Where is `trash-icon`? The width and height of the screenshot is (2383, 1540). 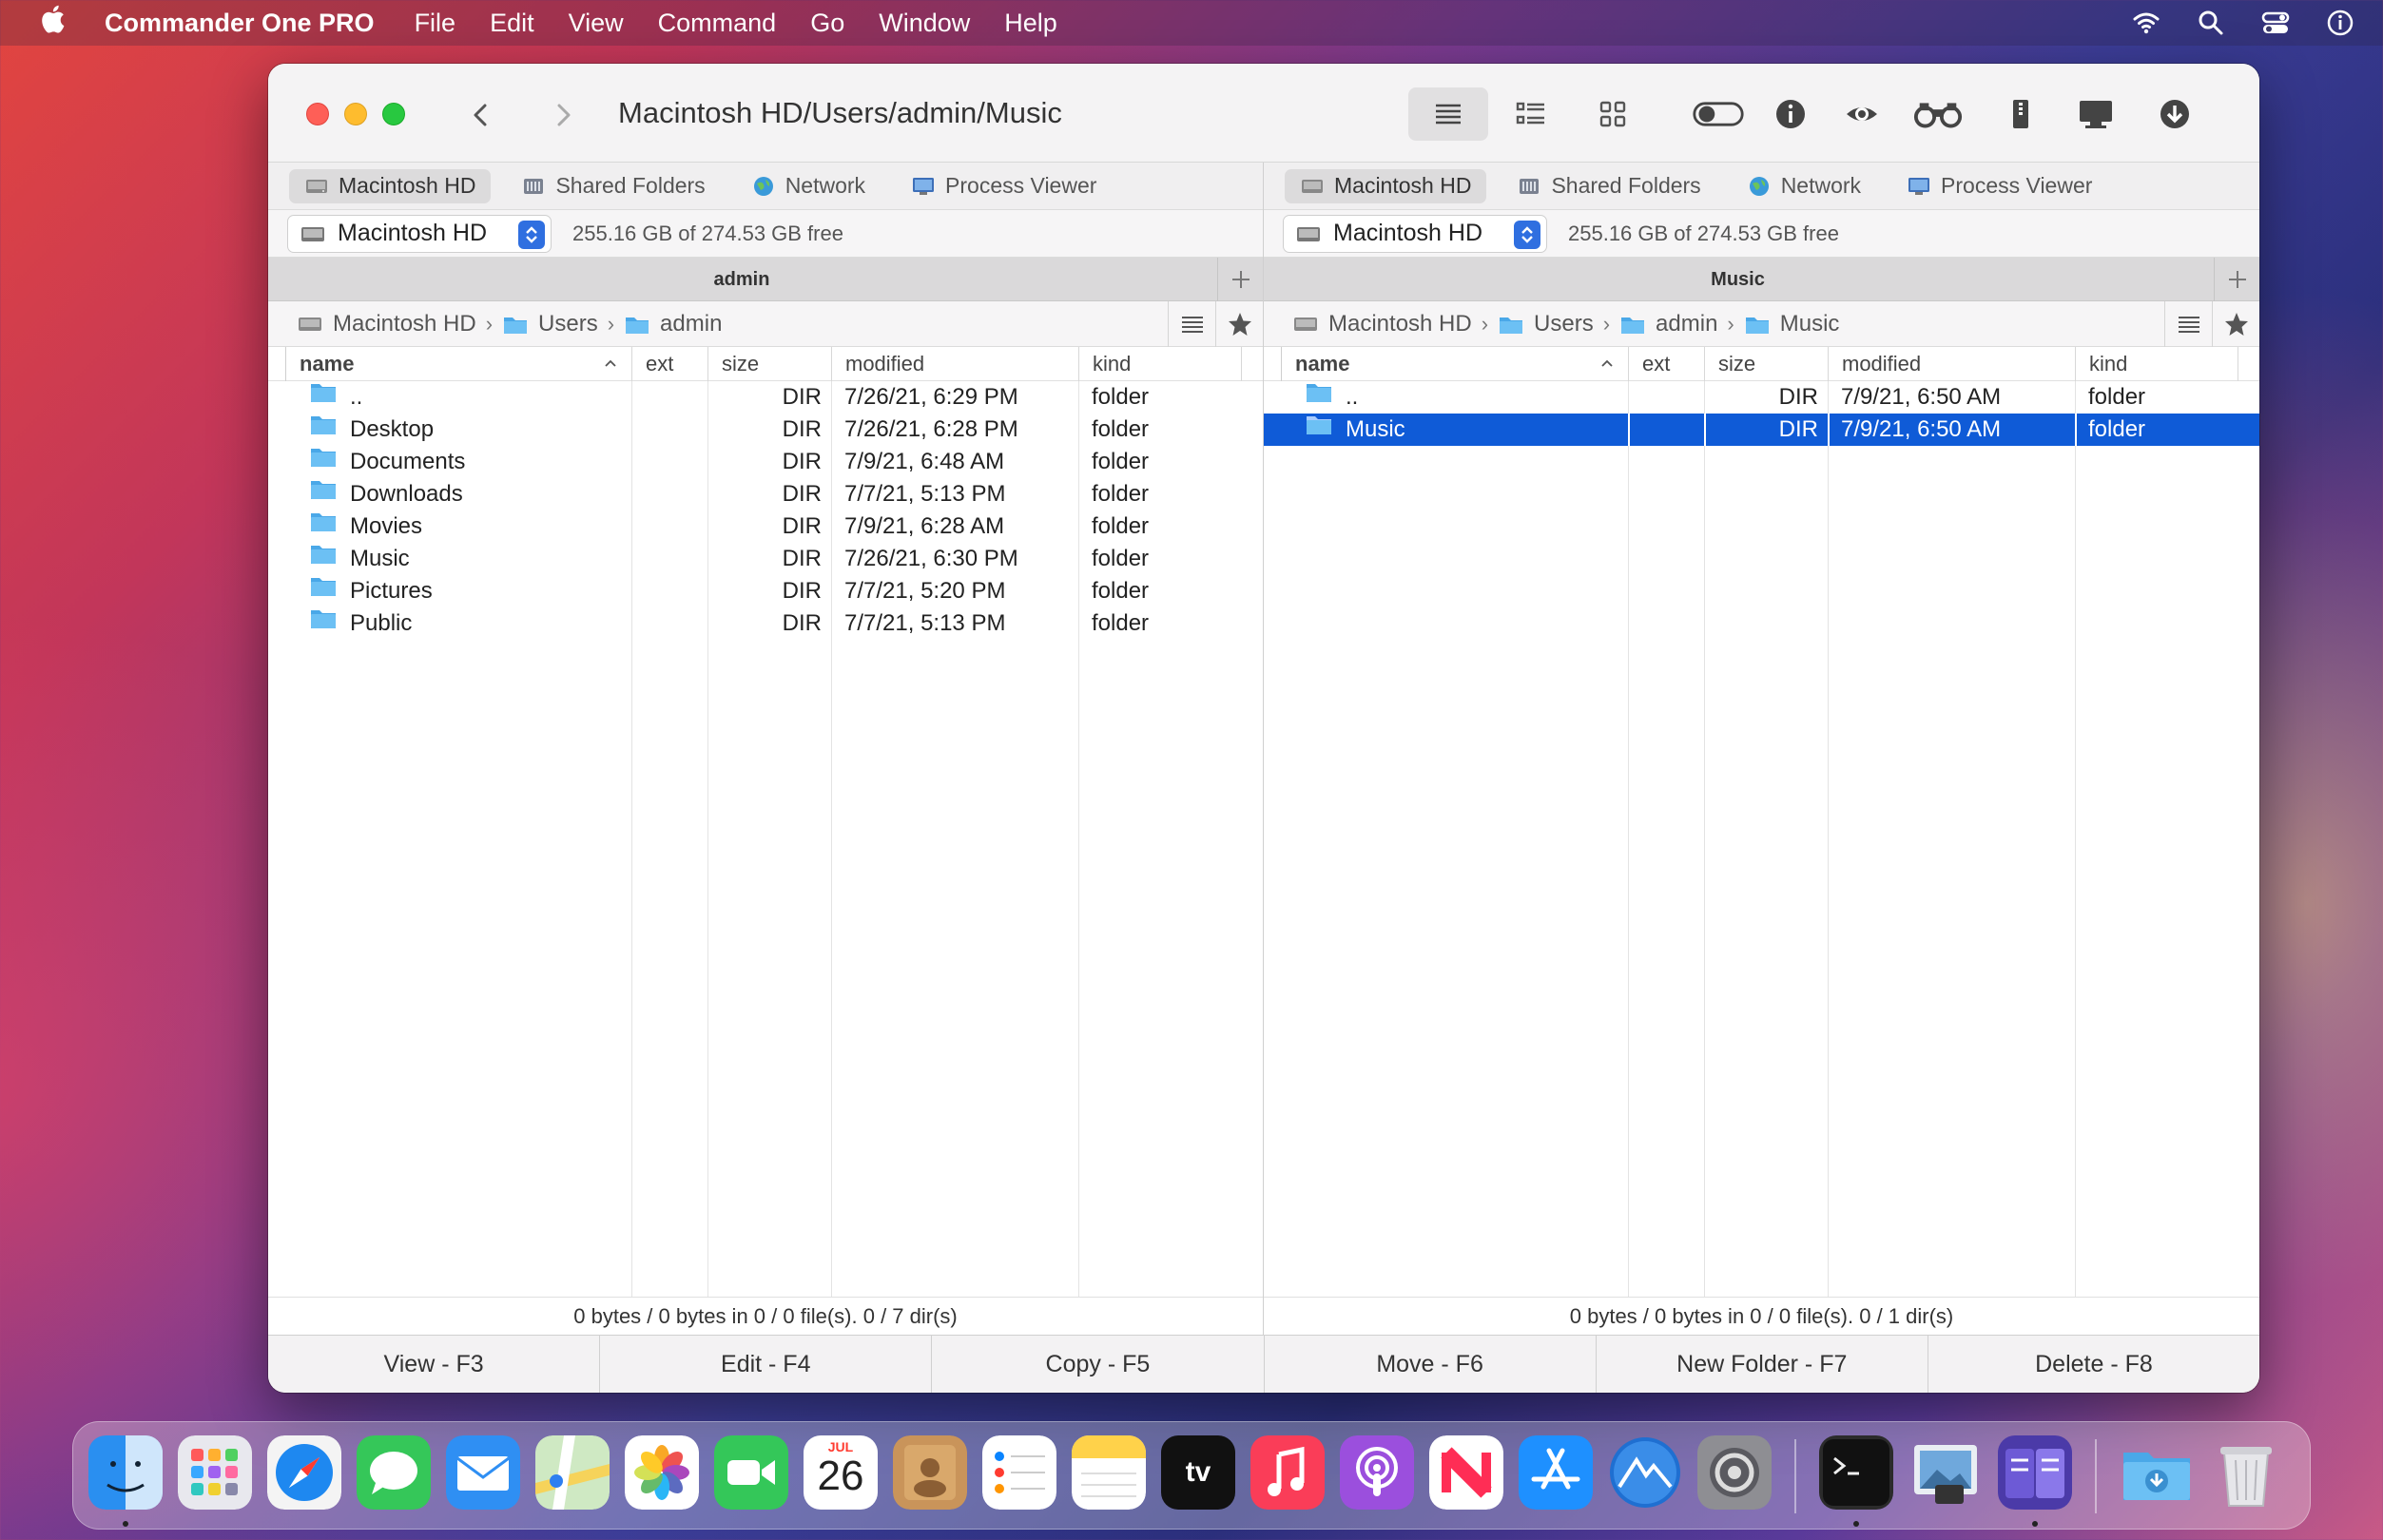
trash-icon is located at coordinates (2246, 1473).